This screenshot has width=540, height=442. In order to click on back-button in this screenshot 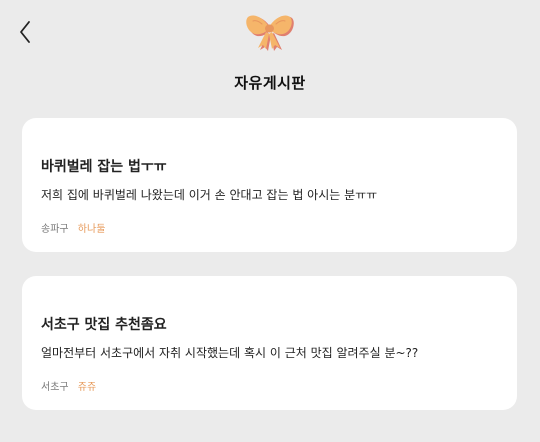, I will do `click(26, 32)`.